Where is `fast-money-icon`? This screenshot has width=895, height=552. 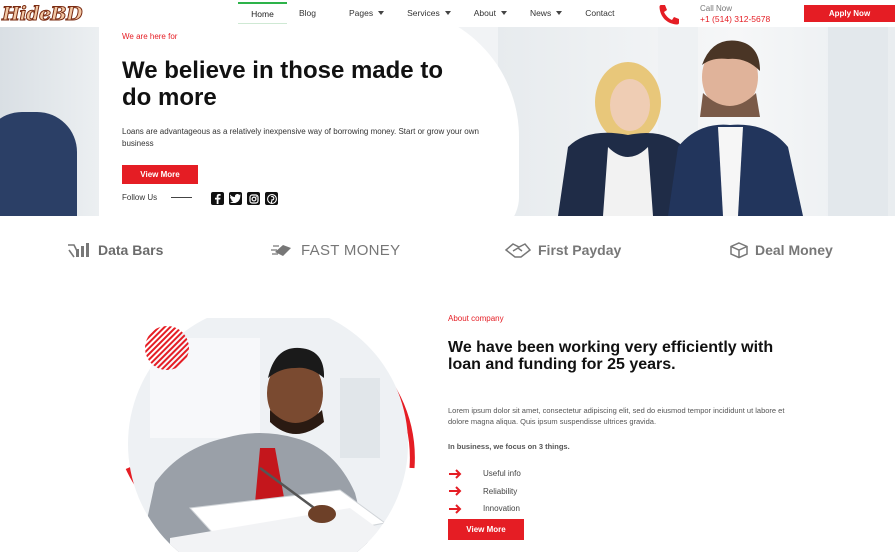 fast-money-icon is located at coordinates (283, 250).